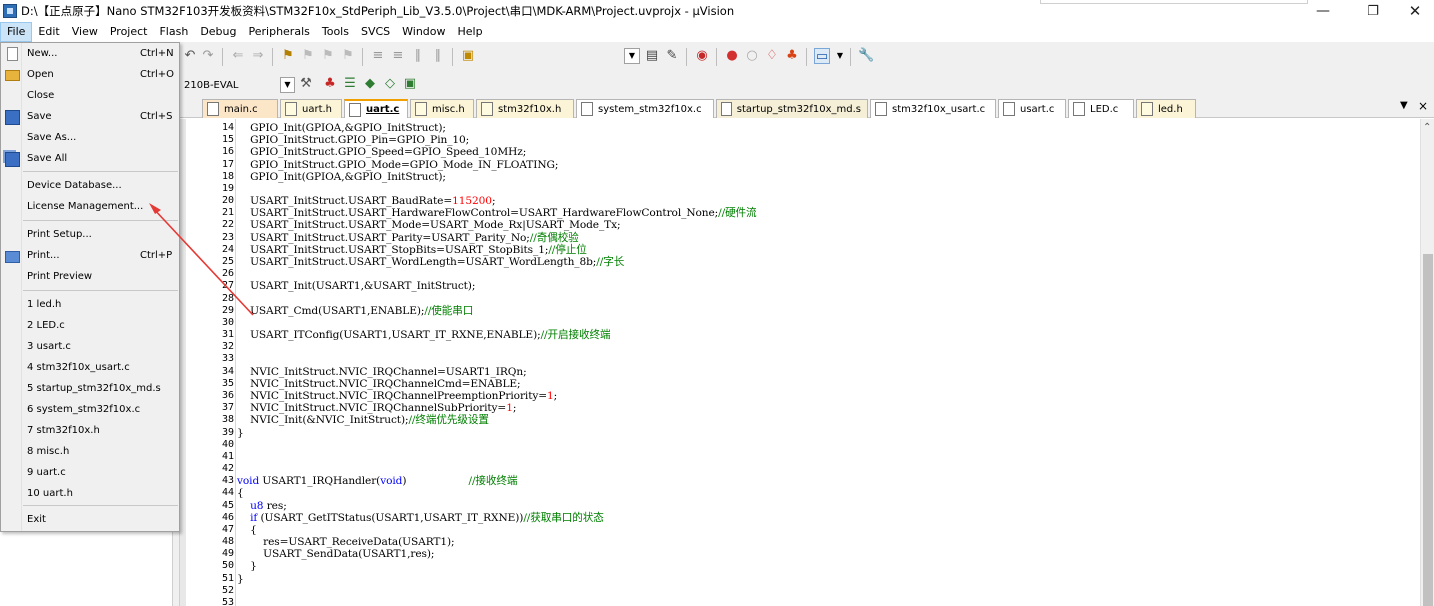 This screenshot has width=1434, height=606. I want to click on menu-view: View, so click(85, 32).